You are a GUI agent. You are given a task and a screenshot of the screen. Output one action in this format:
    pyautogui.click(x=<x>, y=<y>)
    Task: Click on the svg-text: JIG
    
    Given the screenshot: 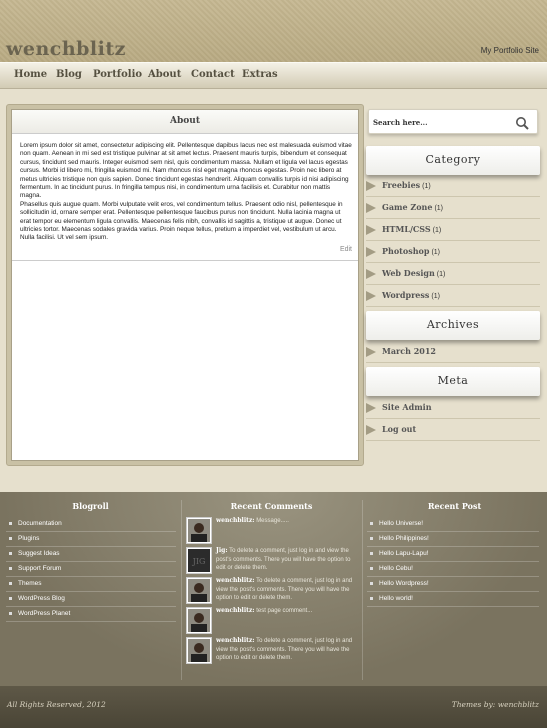 What is the action you would take?
    pyautogui.click(x=199, y=561)
    